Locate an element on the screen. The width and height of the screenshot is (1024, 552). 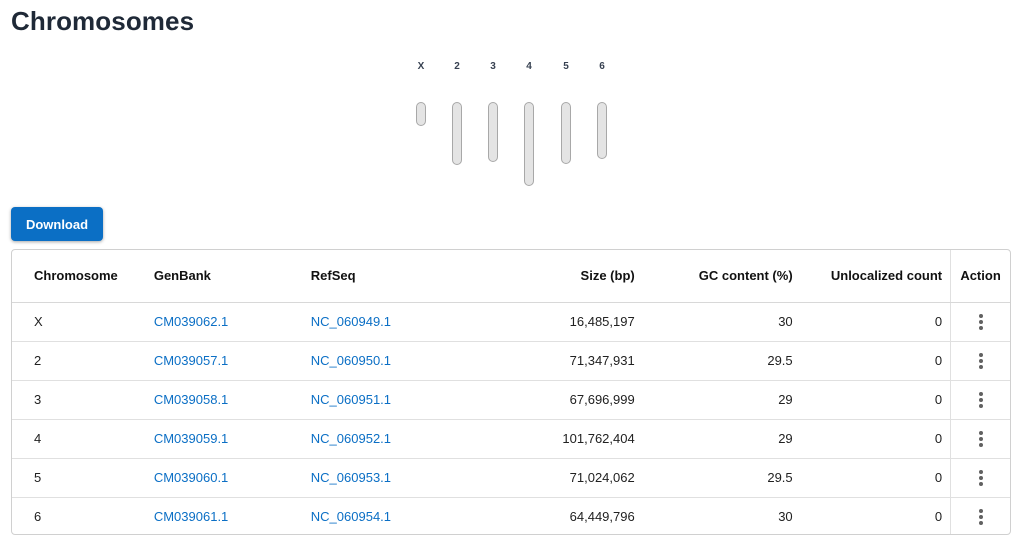
ideogram-chromosome-x: X is located at coordinates (421, 93).